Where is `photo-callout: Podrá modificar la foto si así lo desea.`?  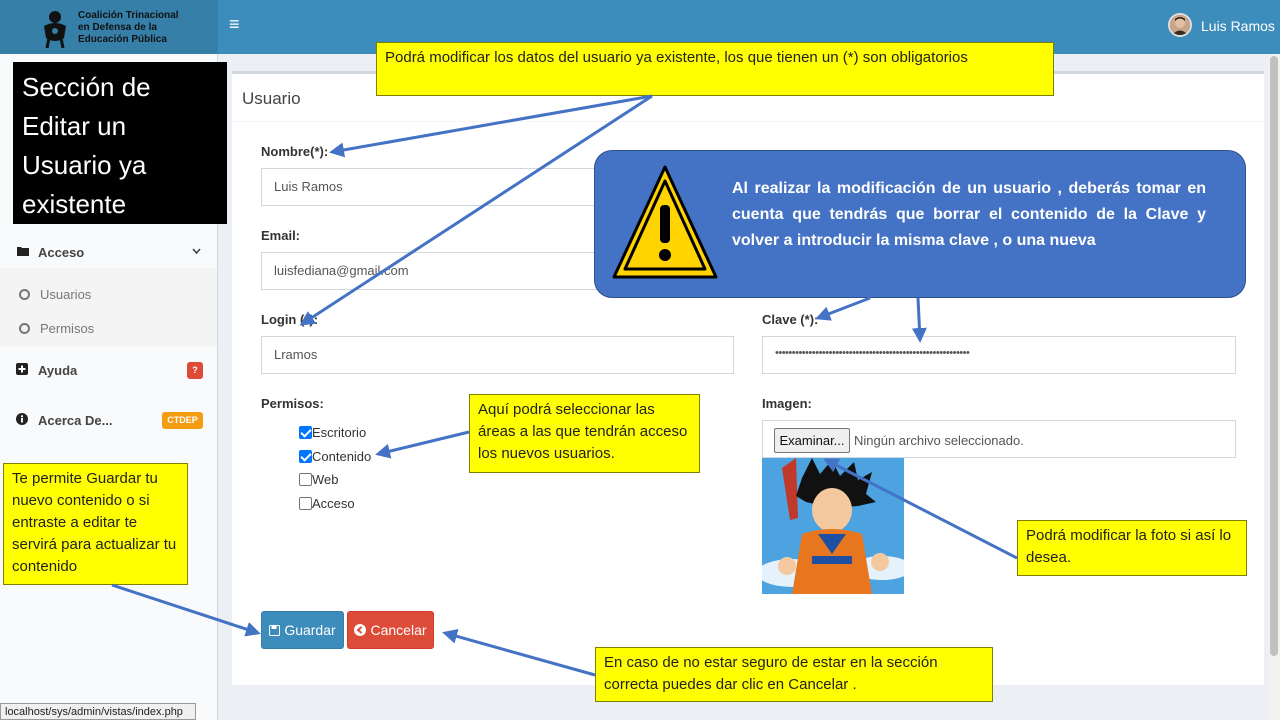 photo-callout: Podrá modificar la foto si así lo desea. is located at coordinates (1132, 548).